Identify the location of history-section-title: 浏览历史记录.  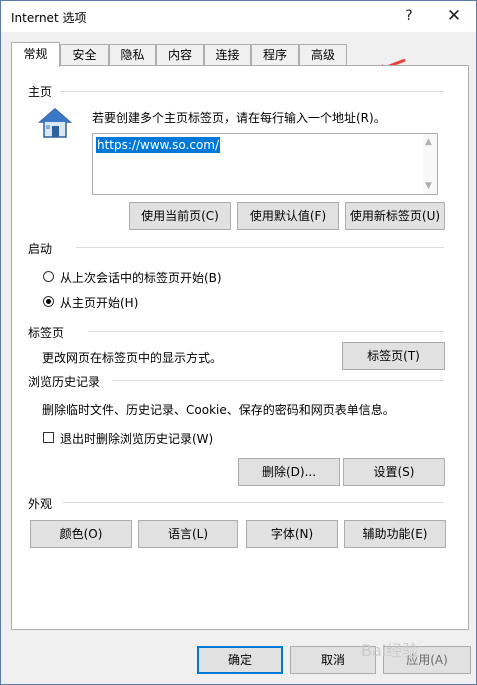
(64, 382).